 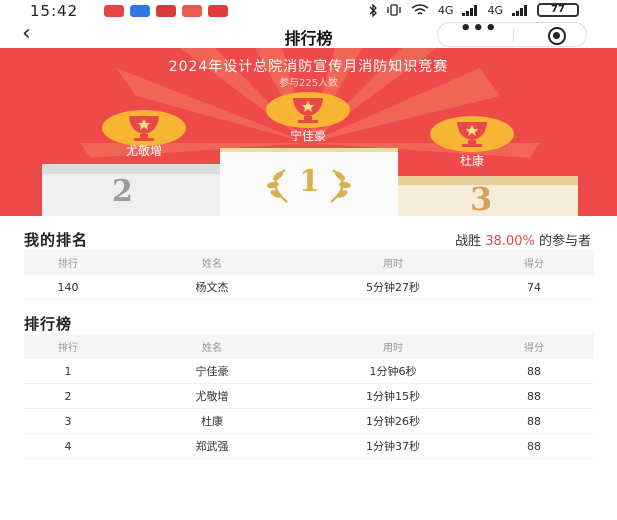 What do you see at coordinates (48, 324) in the screenshot?
I see `leaderboard-title: 排行榜` at bounding box center [48, 324].